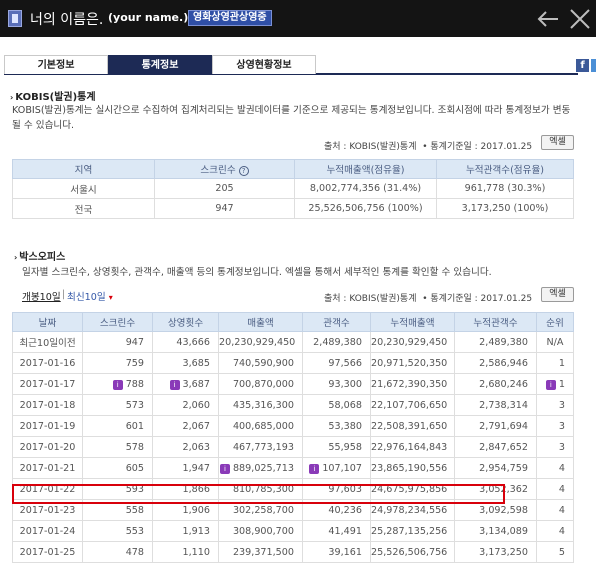  Describe the element at coordinates (224, 188) in the screenshot. I see `screens-cell: 205` at that location.